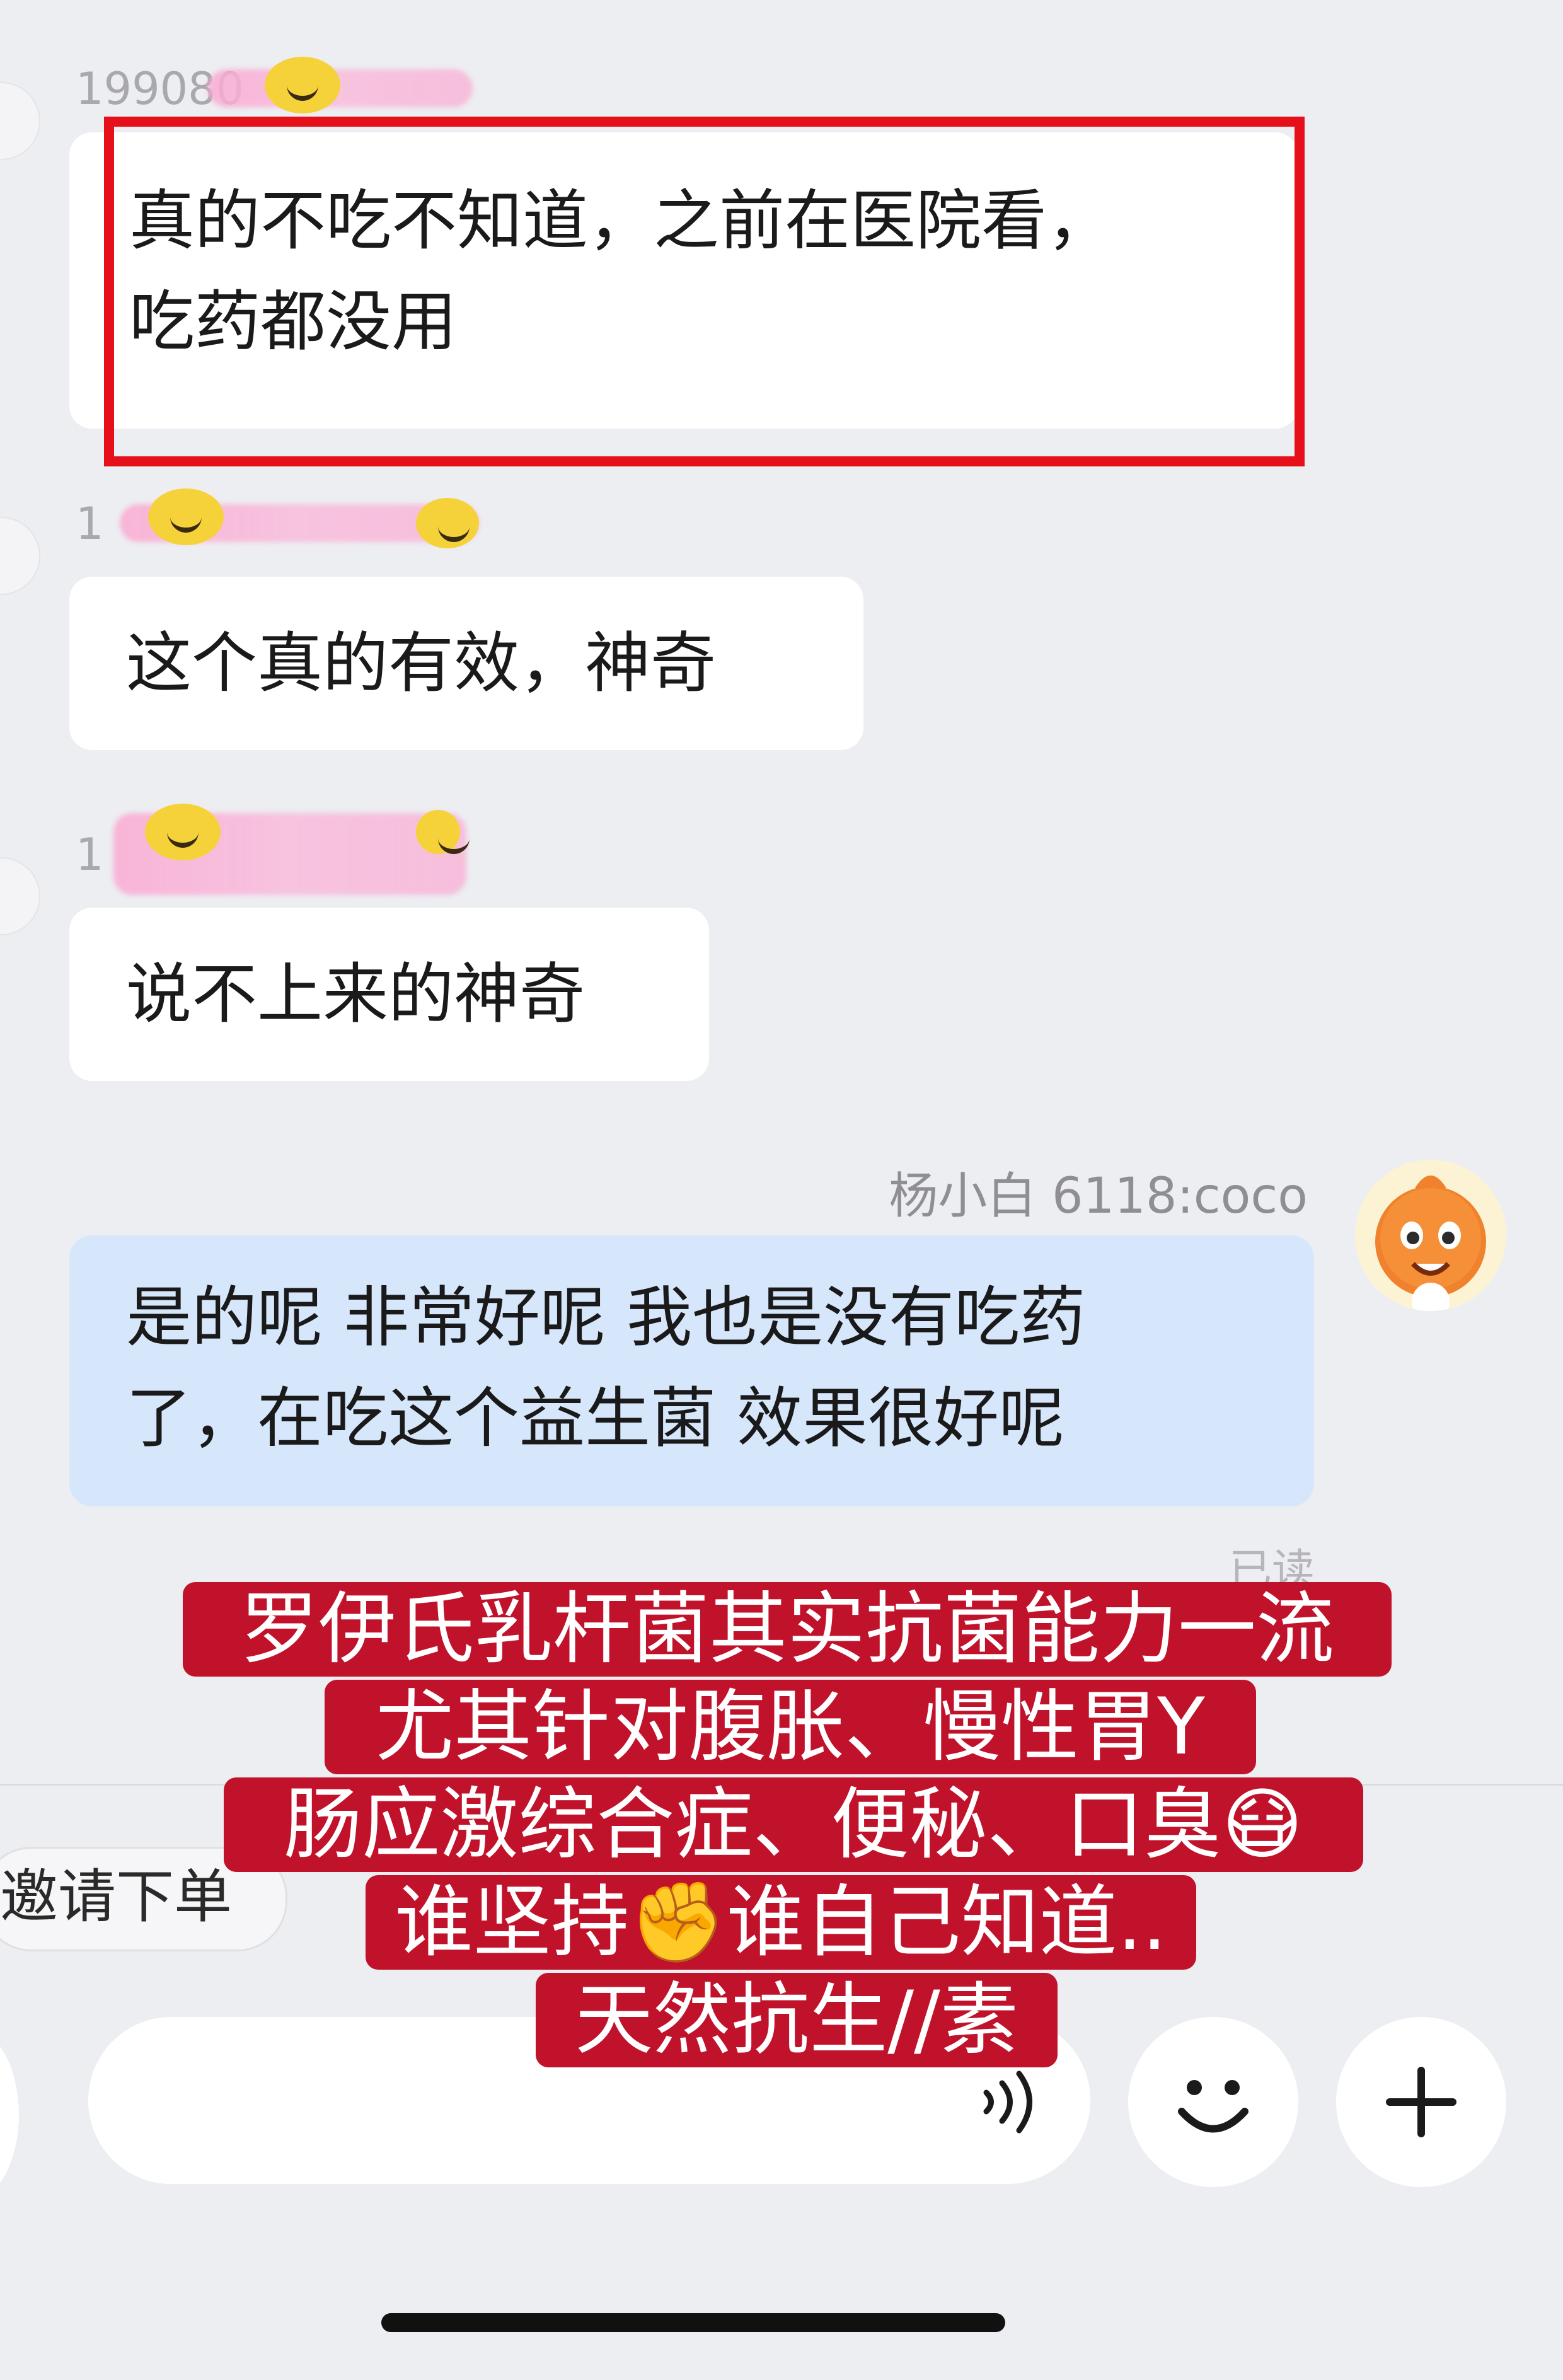 The width and height of the screenshot is (1563, 2380). Describe the element at coordinates (788, 1629) in the screenshot. I see `overlay-caption-line: 罗伊氏乳杆菌其实抗菌能力一流` at that location.